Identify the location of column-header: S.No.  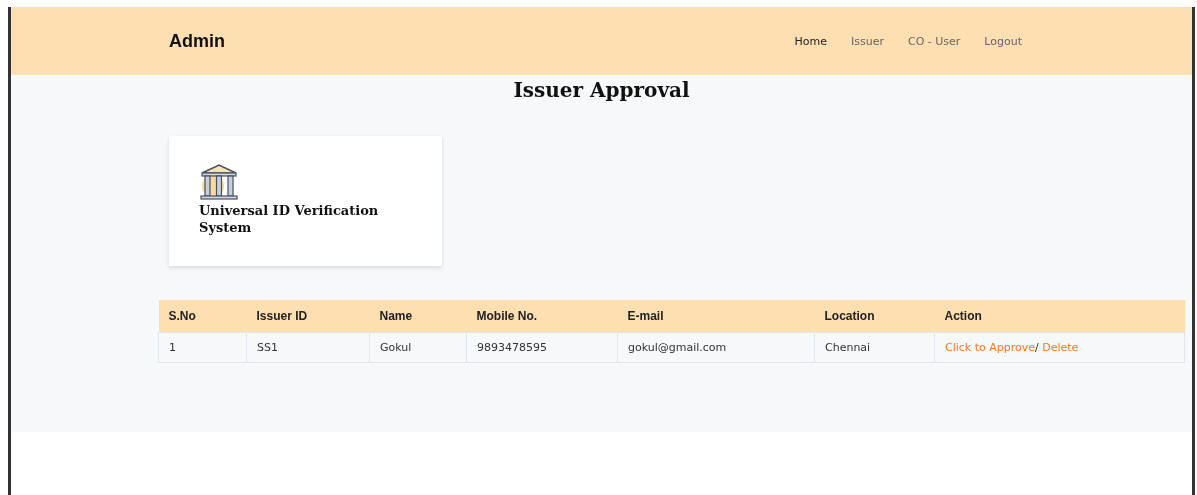
(202, 316).